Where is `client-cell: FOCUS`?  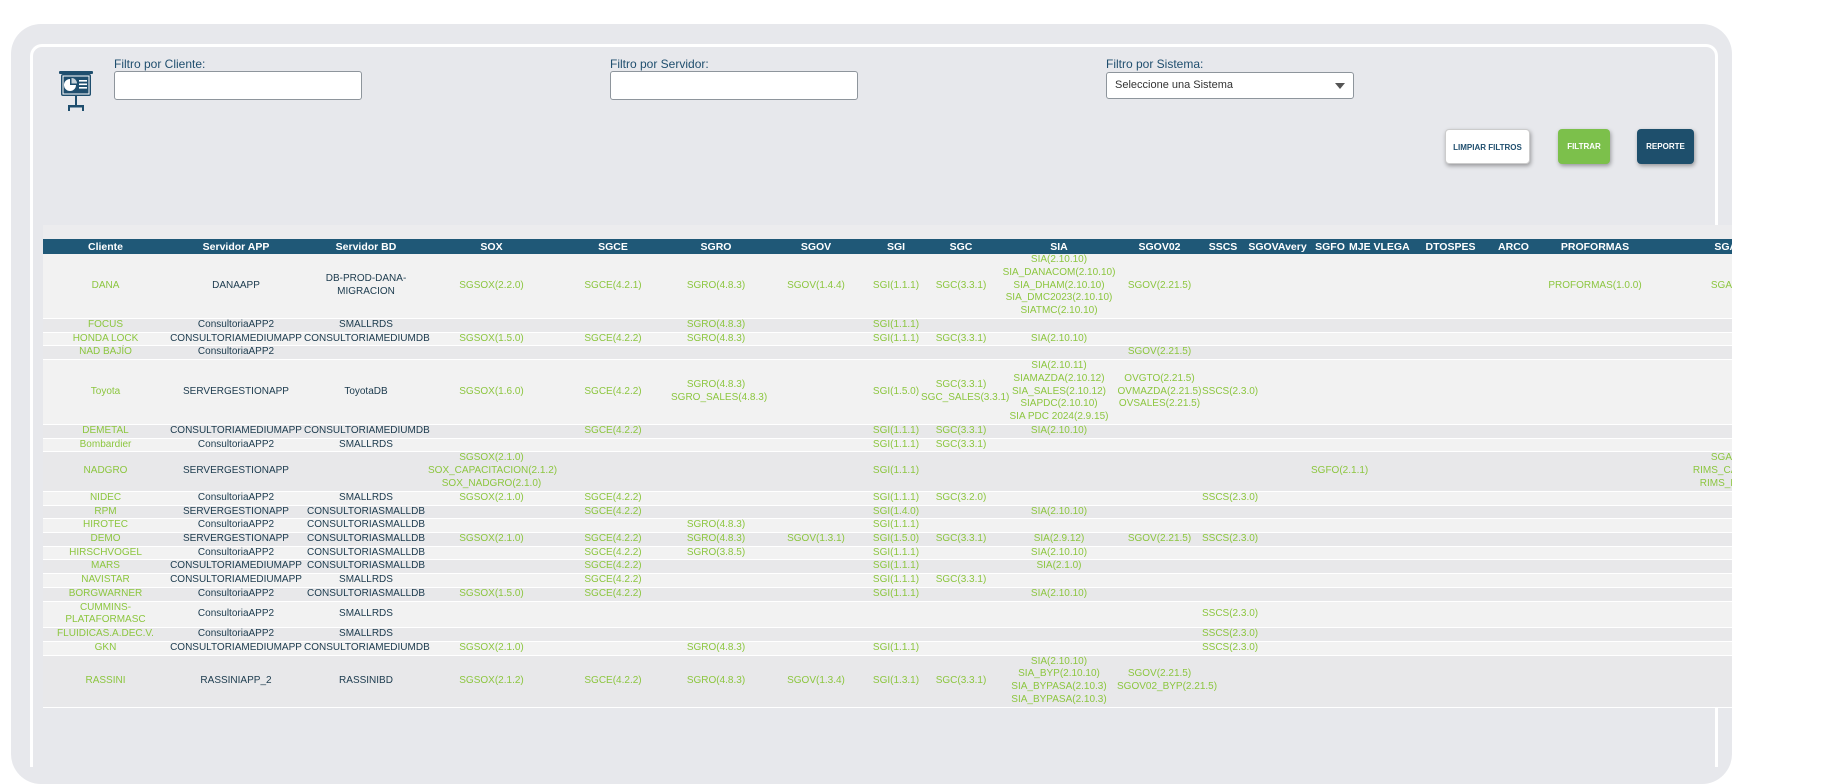 client-cell: FOCUS is located at coordinates (105, 325).